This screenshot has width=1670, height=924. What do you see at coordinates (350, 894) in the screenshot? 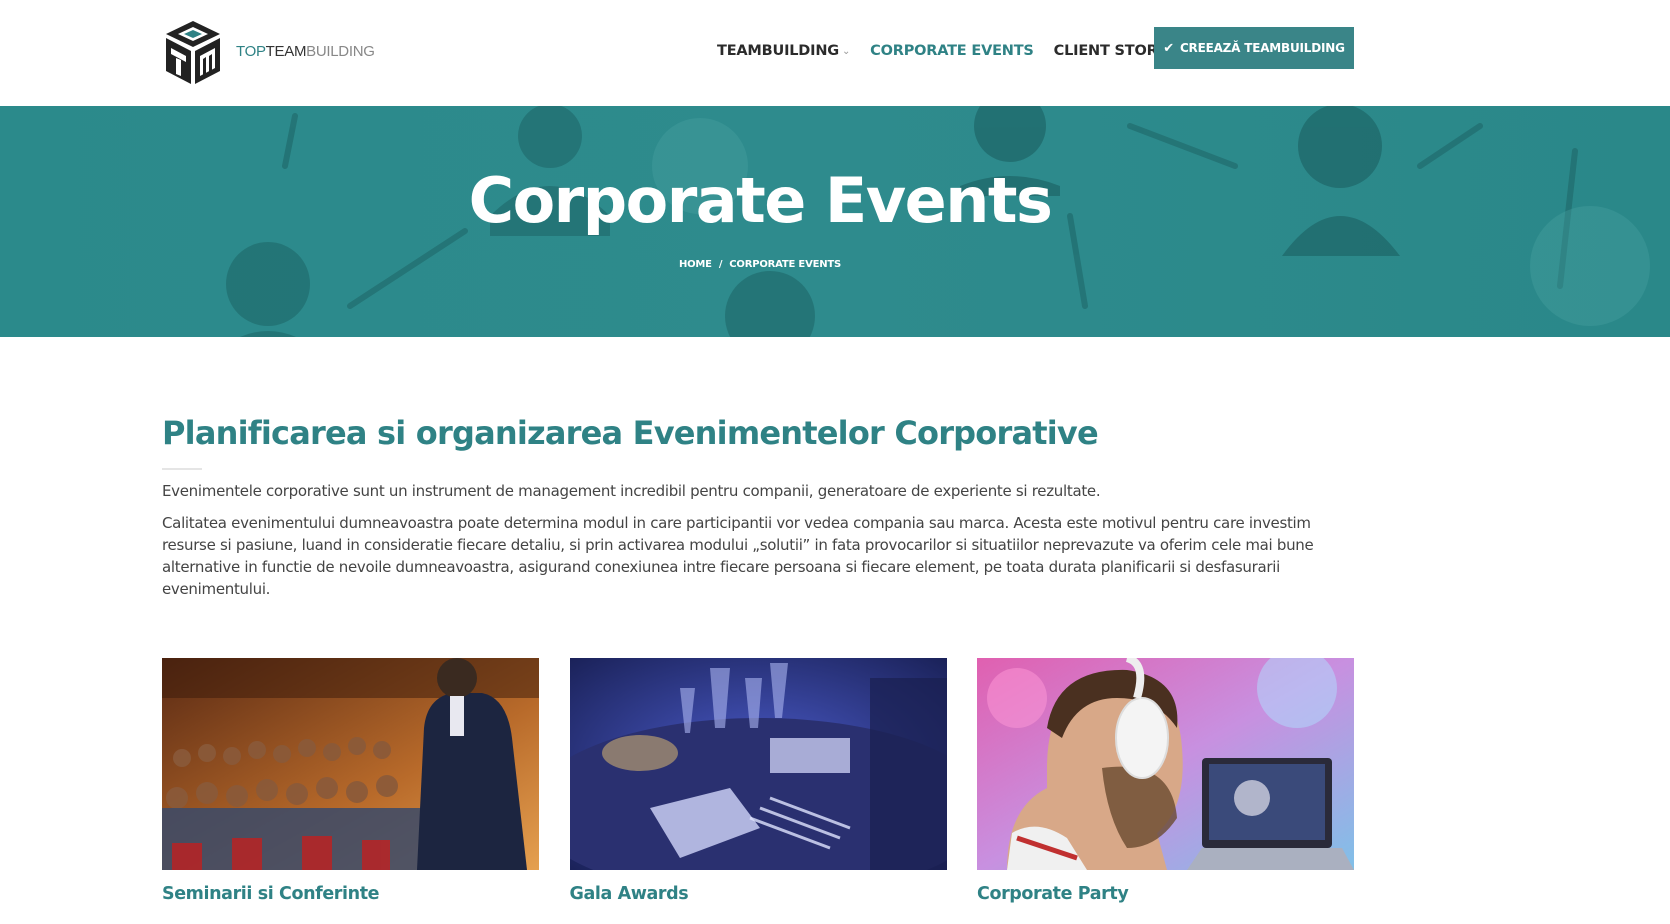
I see `card-title: Seminarii si Conferinte` at bounding box center [350, 894].